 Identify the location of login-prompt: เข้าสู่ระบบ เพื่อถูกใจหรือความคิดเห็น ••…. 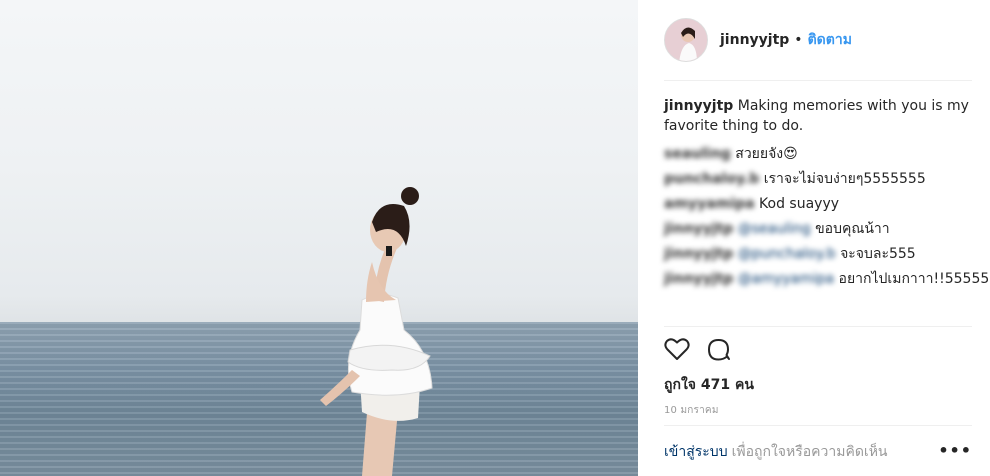
(818, 452).